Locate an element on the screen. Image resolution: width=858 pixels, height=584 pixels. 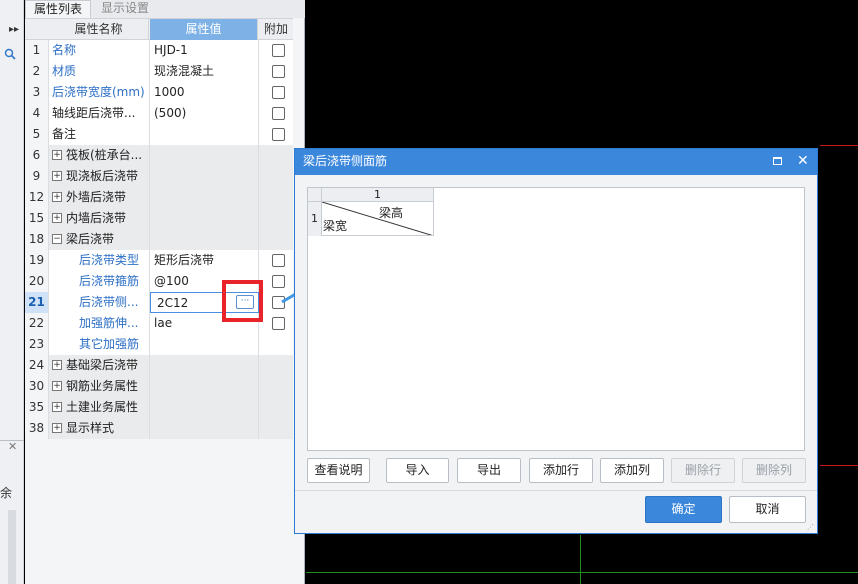
row-name: 备注 is located at coordinates (99, 134).